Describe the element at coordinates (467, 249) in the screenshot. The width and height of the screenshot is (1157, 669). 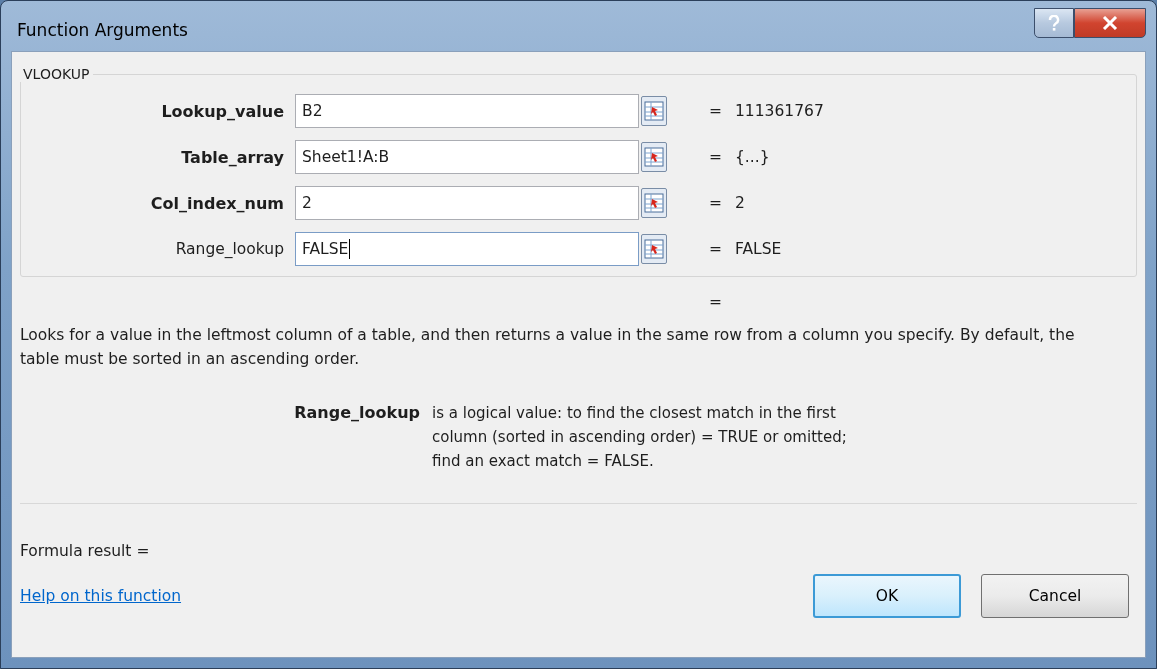
I see `argument-field: FALSE` at that location.